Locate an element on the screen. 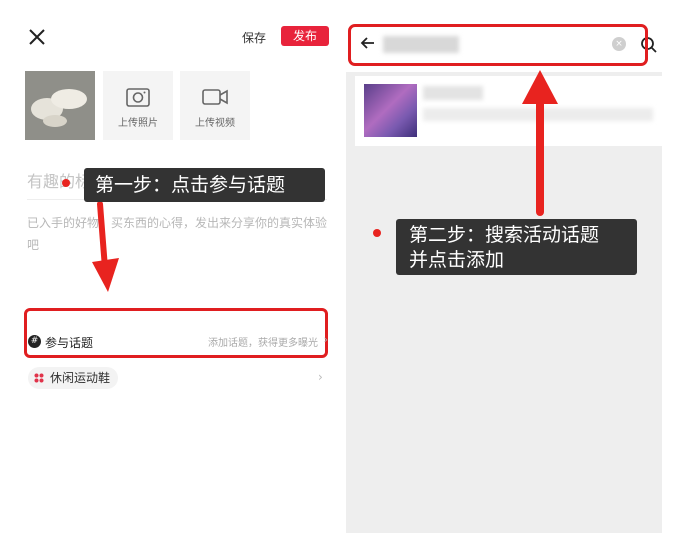 This screenshot has height=533, width=680. step2-marker is located at coordinates (377, 233).